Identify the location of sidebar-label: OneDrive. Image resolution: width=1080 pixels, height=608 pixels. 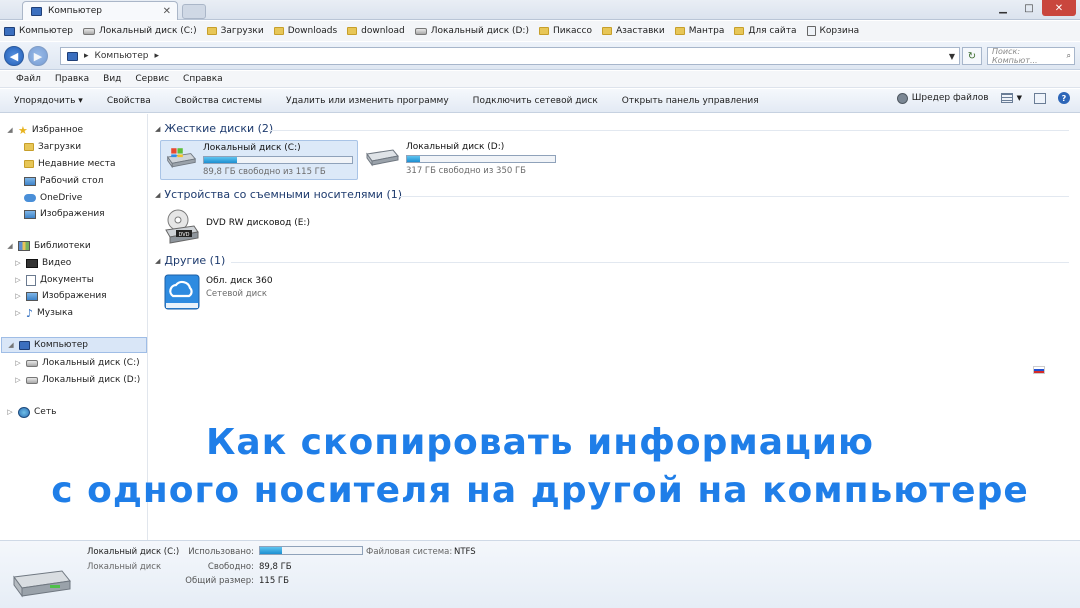
(61, 198).